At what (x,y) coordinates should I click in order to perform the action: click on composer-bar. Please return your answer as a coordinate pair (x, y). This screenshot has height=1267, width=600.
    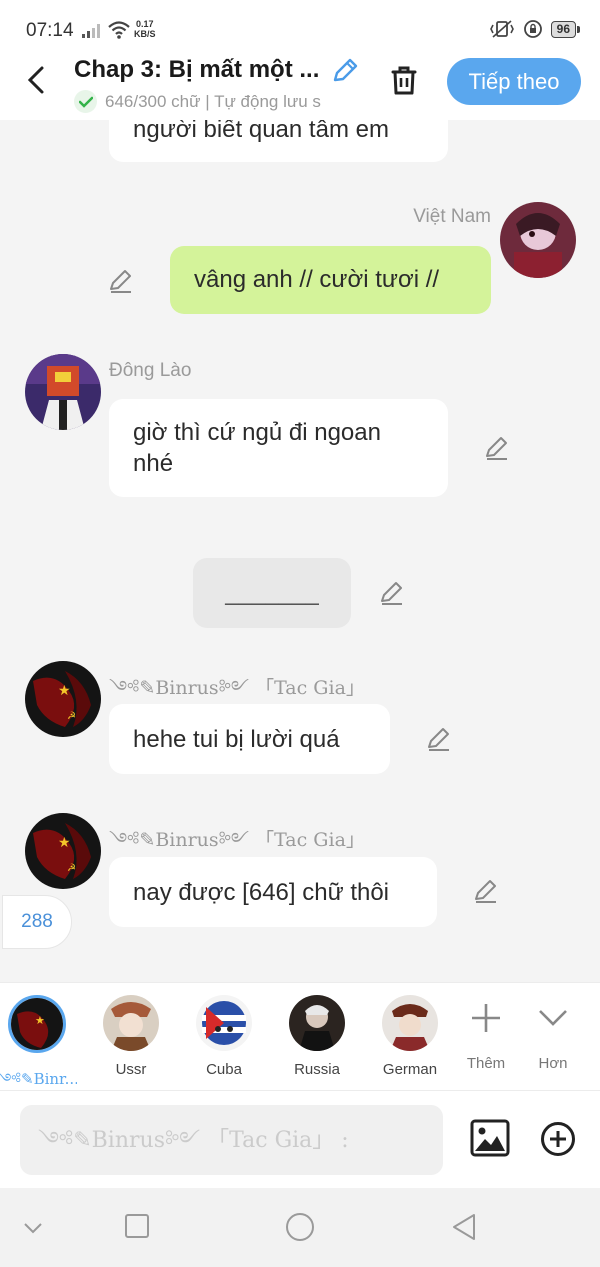
    Looking at the image, I should click on (300, 1139).